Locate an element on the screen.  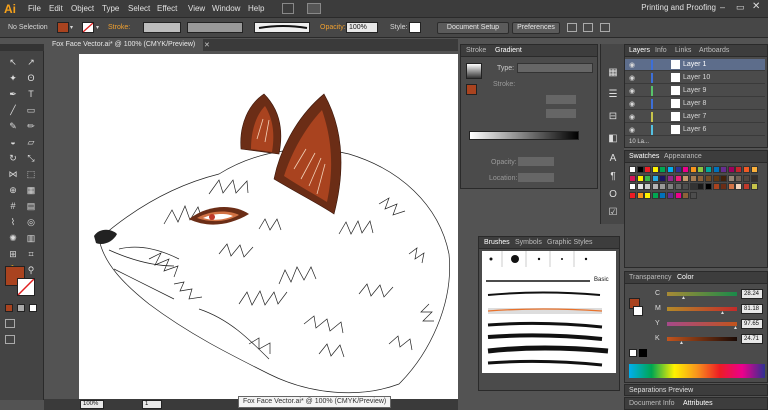
artboard-number-field: 1 is located at coordinates (152, 404).